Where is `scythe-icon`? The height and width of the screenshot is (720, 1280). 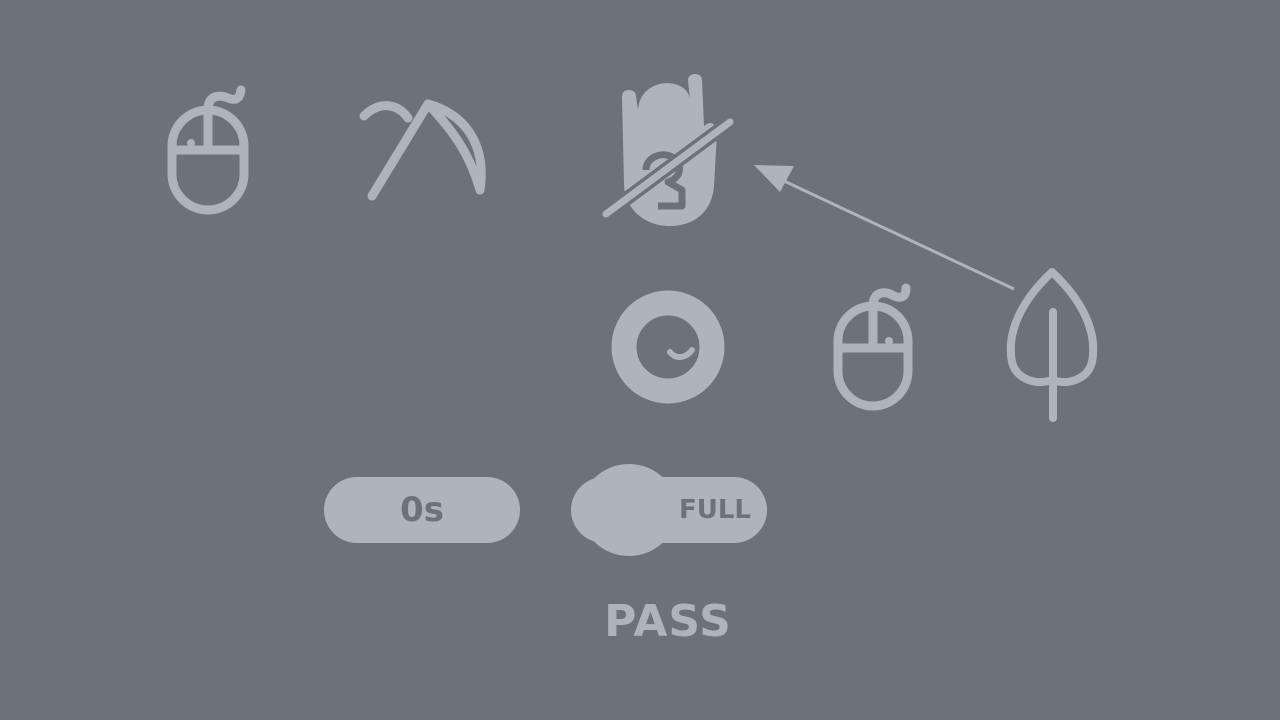 scythe-icon is located at coordinates (422, 150).